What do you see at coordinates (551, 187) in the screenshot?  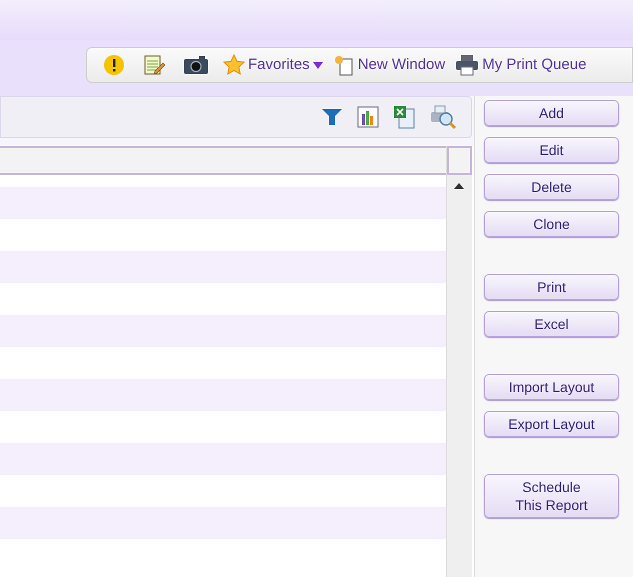 I see `action-button: Delete` at bounding box center [551, 187].